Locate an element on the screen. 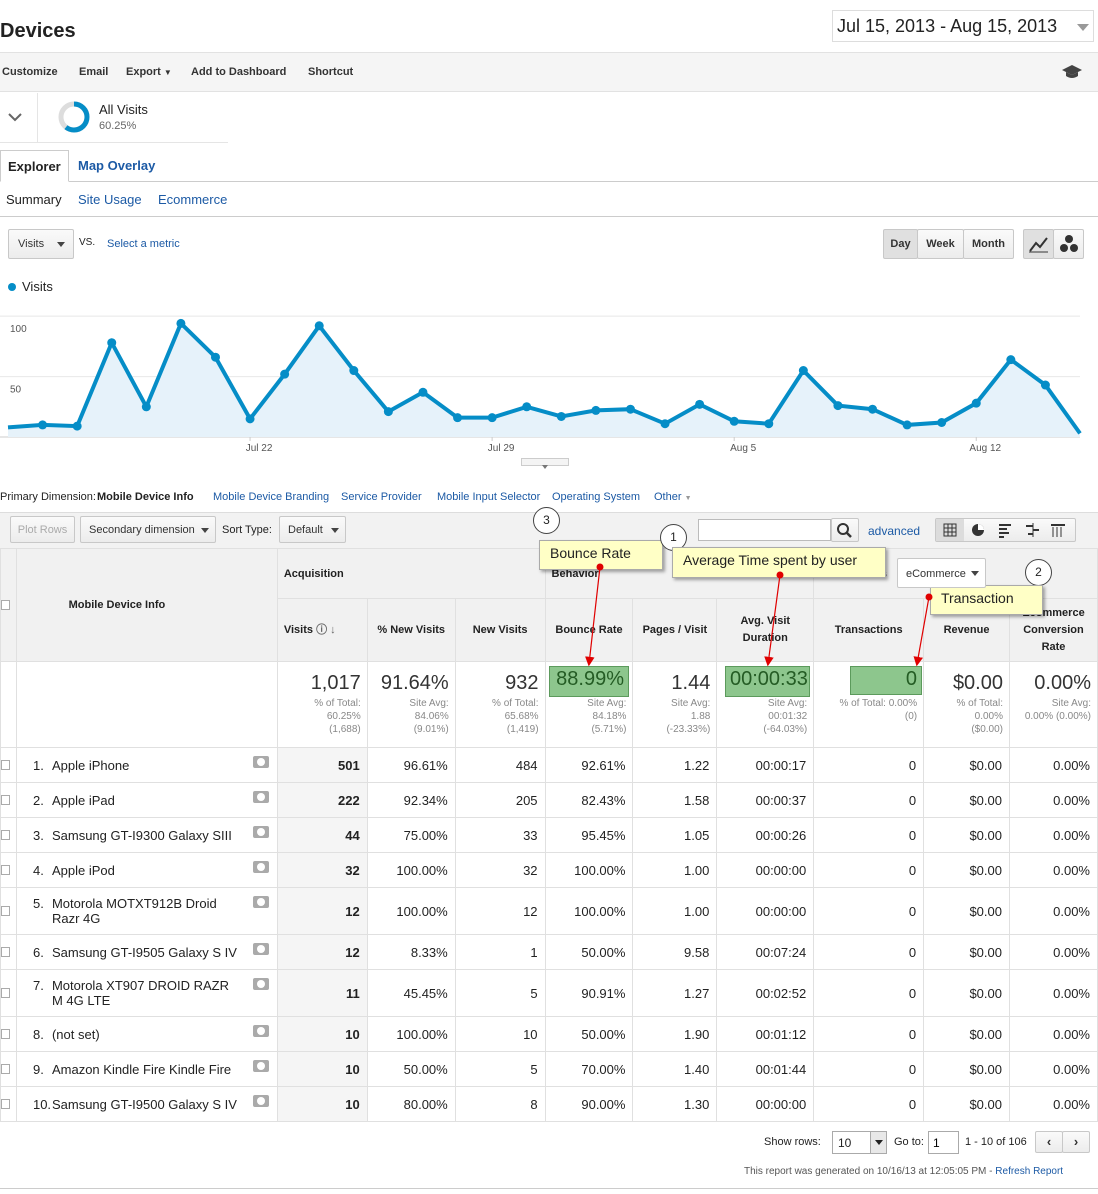 Image resolution: width=1098 pixels, height=1194 pixels. day-button: Day is located at coordinates (900, 244).